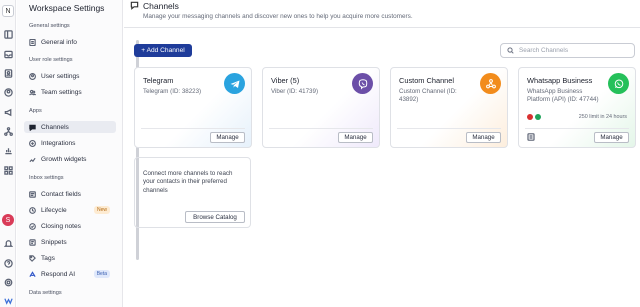 The width and height of the screenshot is (640, 307). Describe the element at coordinates (193, 107) in the screenshot. I see `channel-card-telegram: Telegram Telegram (ID: 38223) Manage` at that location.